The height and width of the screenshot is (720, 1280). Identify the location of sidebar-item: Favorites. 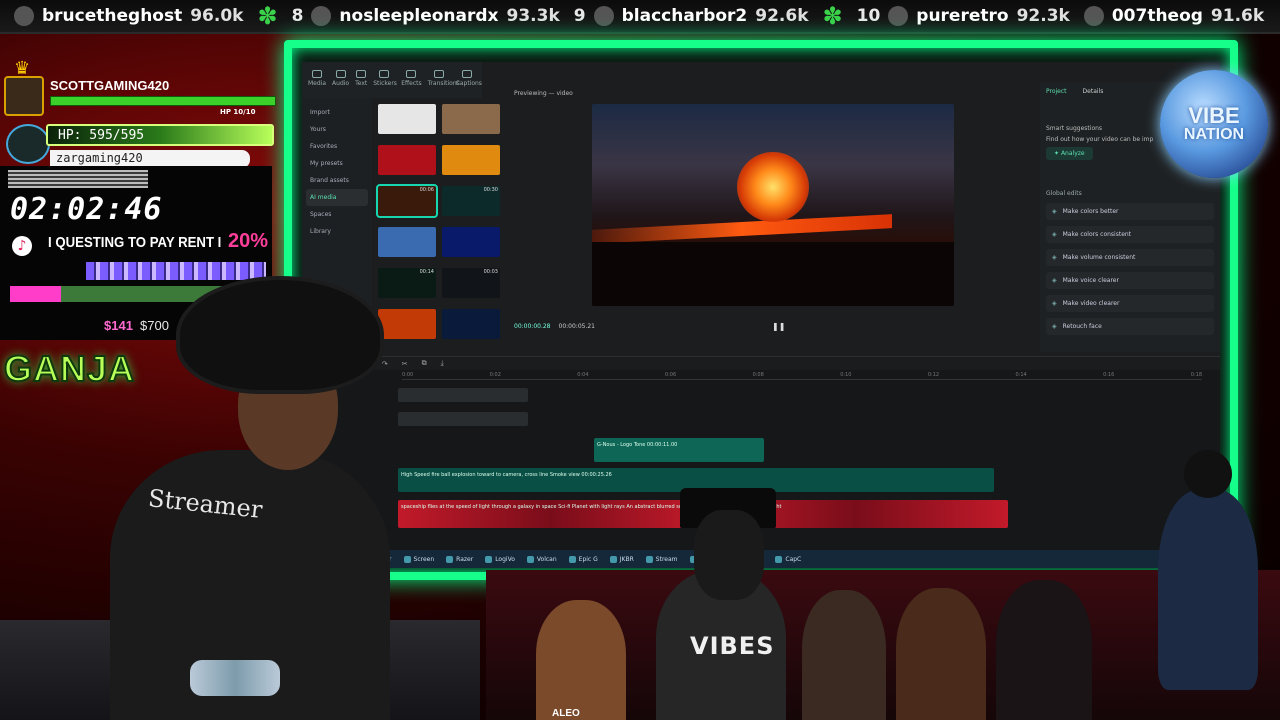
(337, 146).